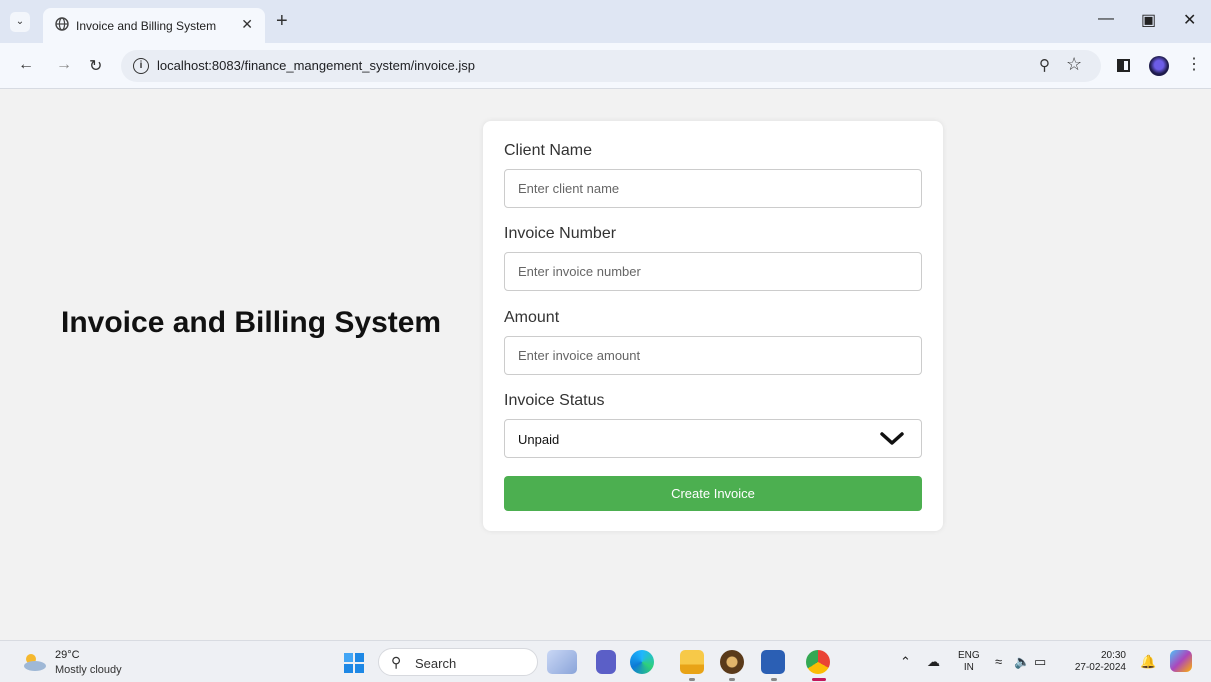 The height and width of the screenshot is (682, 1211). I want to click on word-icon, so click(773, 662).